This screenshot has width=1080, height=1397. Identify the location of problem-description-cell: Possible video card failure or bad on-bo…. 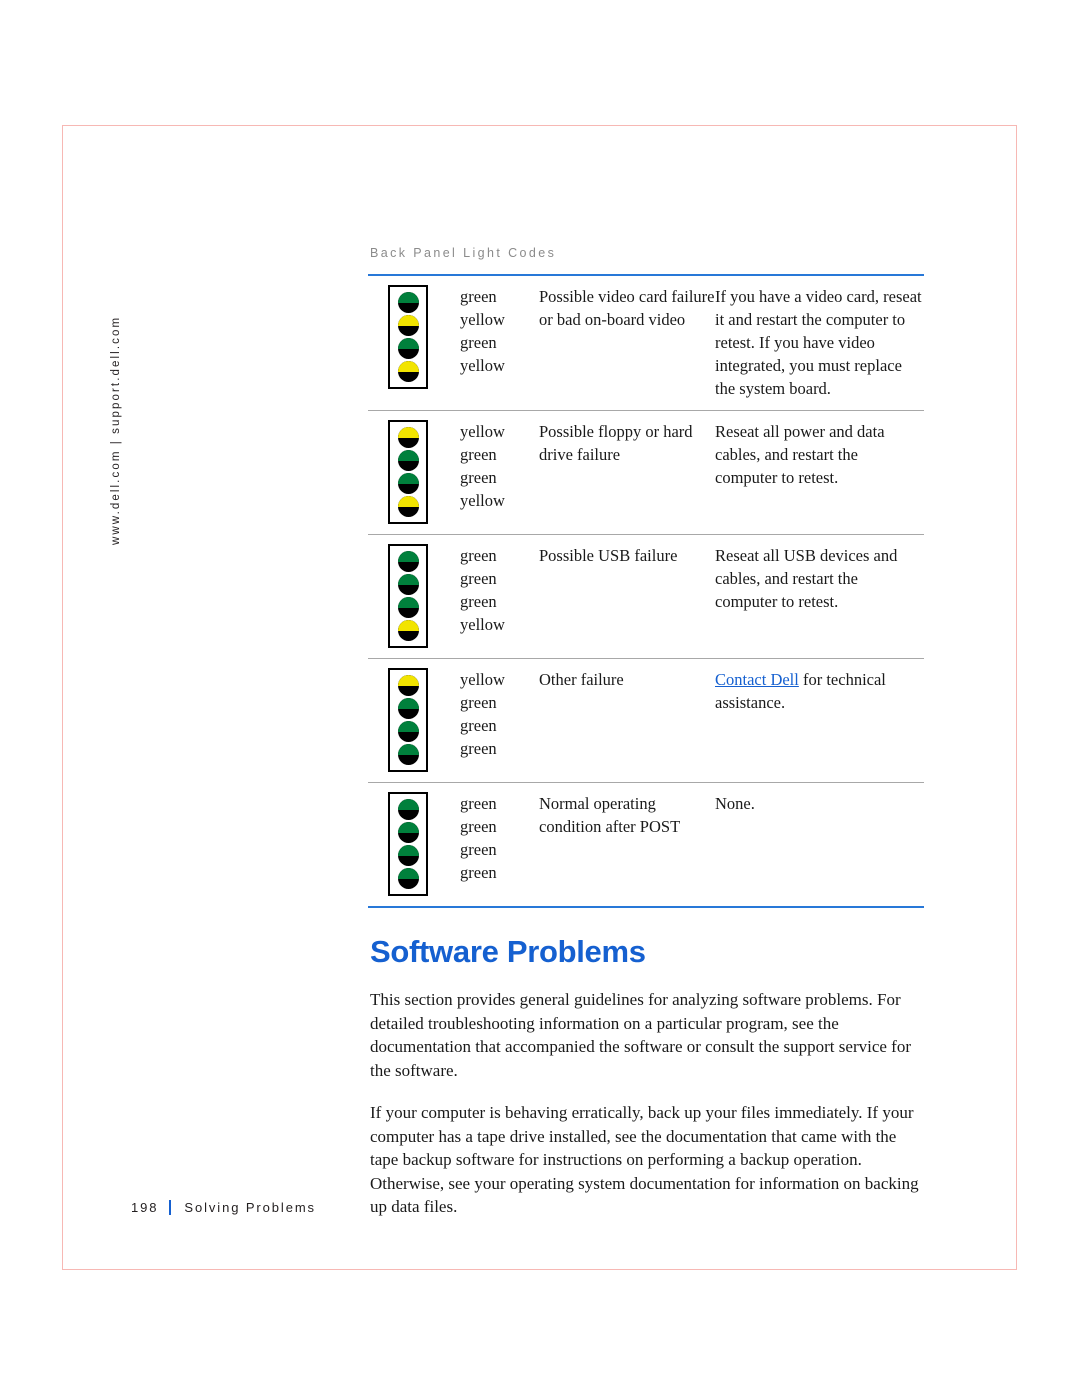
(627, 342).